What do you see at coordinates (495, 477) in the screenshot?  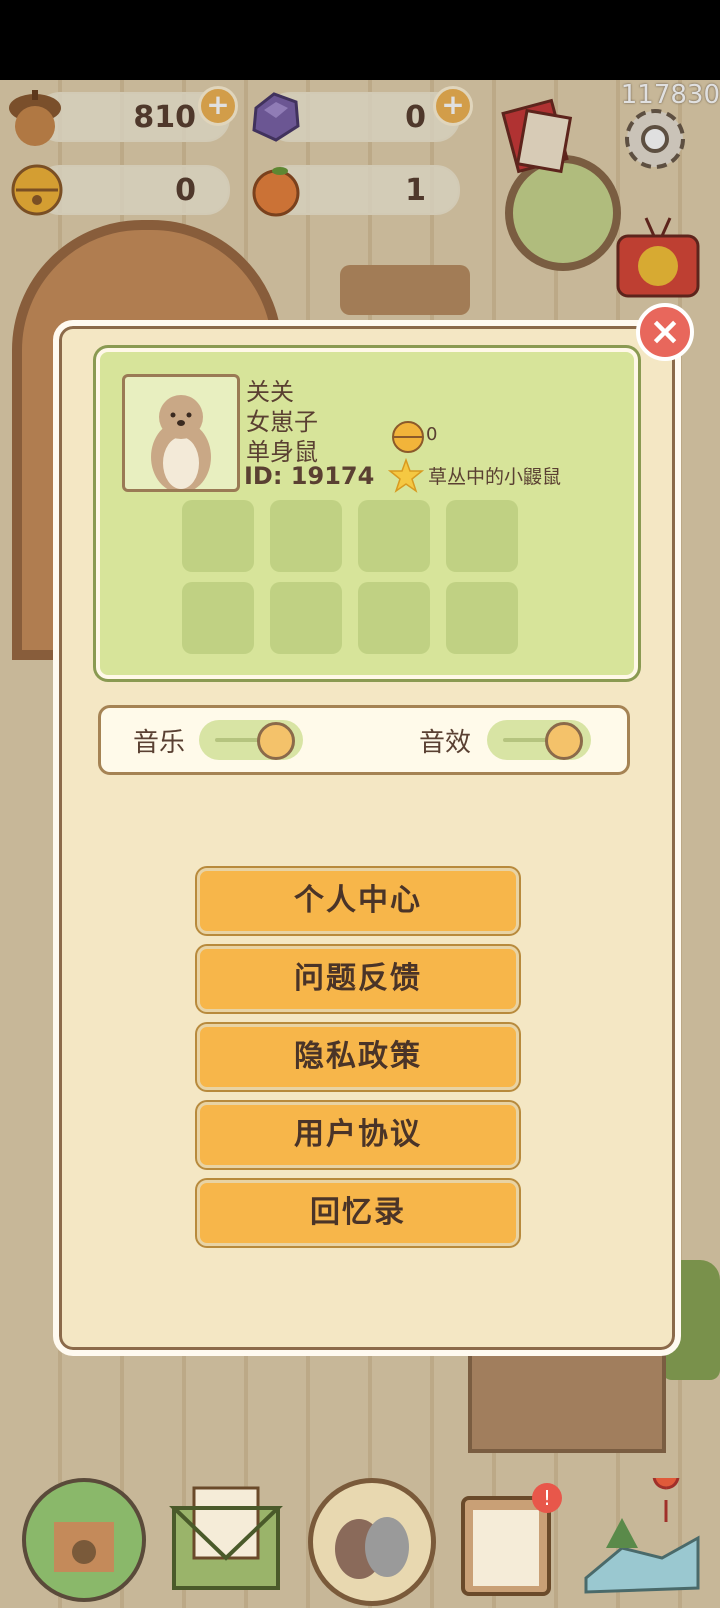 I see `player-rank: 草丛中的小鼹鼠` at bounding box center [495, 477].